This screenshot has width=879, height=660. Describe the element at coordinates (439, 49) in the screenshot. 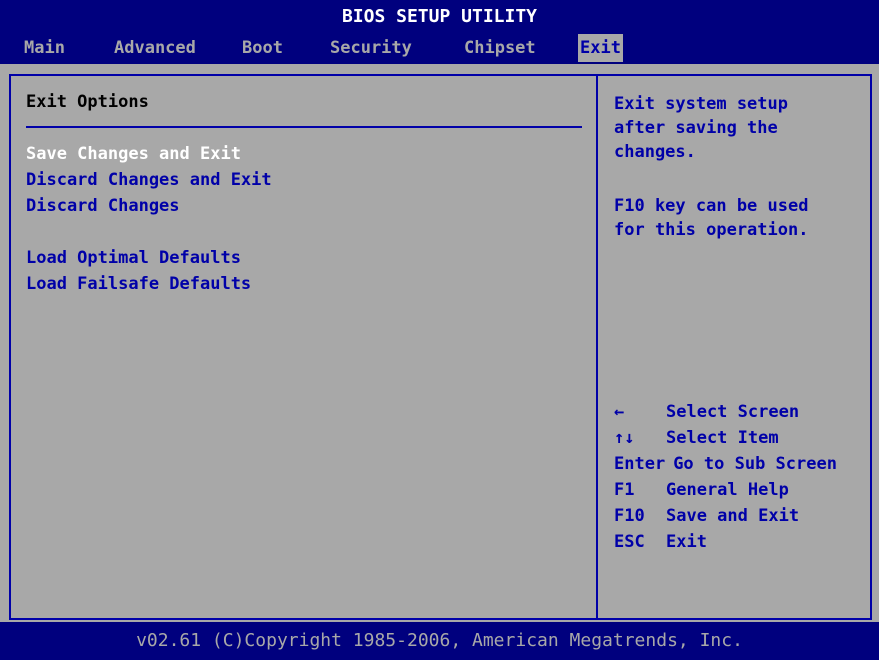

I see `menu-bar: Main Advanced Boot Security Chipset Exit` at that location.